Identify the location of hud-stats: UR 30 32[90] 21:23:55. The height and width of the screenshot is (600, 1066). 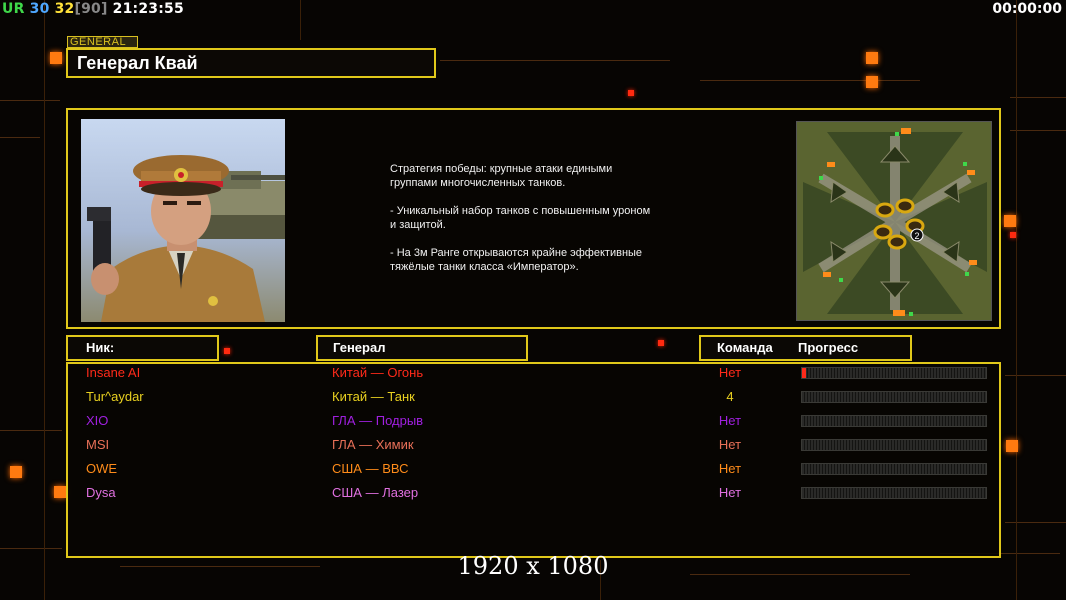
(93, 9).